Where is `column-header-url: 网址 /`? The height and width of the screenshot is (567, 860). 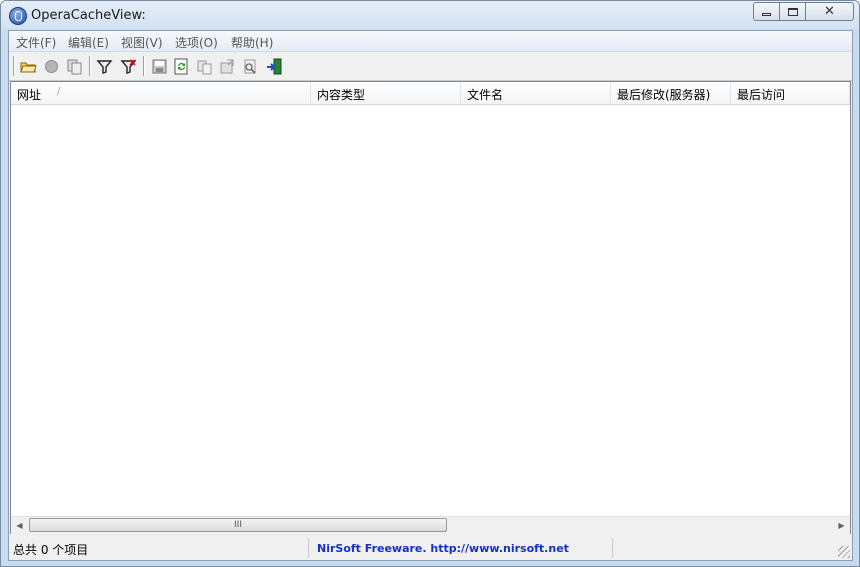 column-header-url: 网址 / is located at coordinates (161, 93).